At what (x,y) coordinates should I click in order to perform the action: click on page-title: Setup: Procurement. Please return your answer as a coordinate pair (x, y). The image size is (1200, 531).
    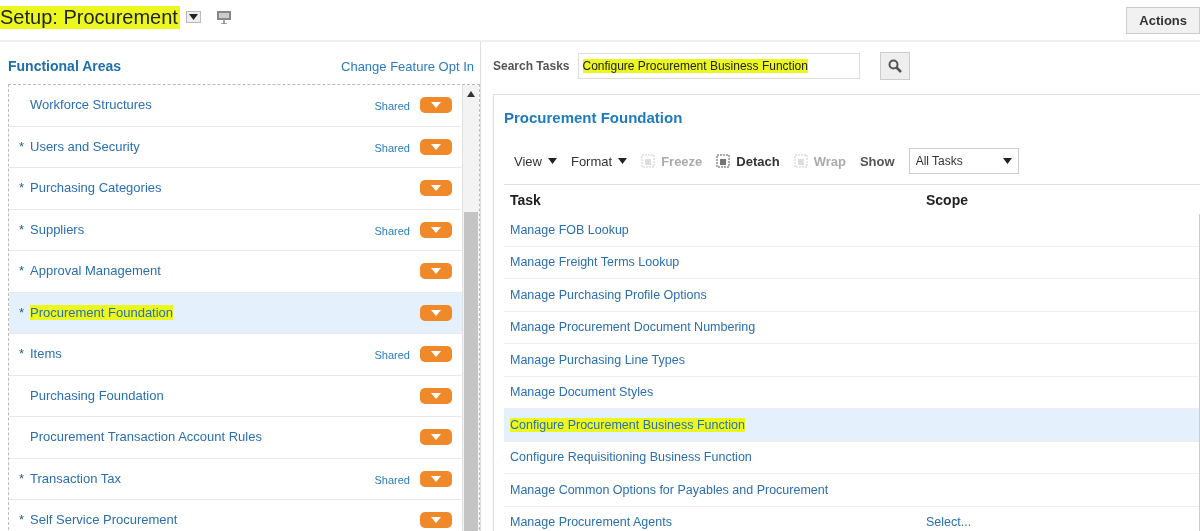
    Looking at the image, I should click on (90, 17).